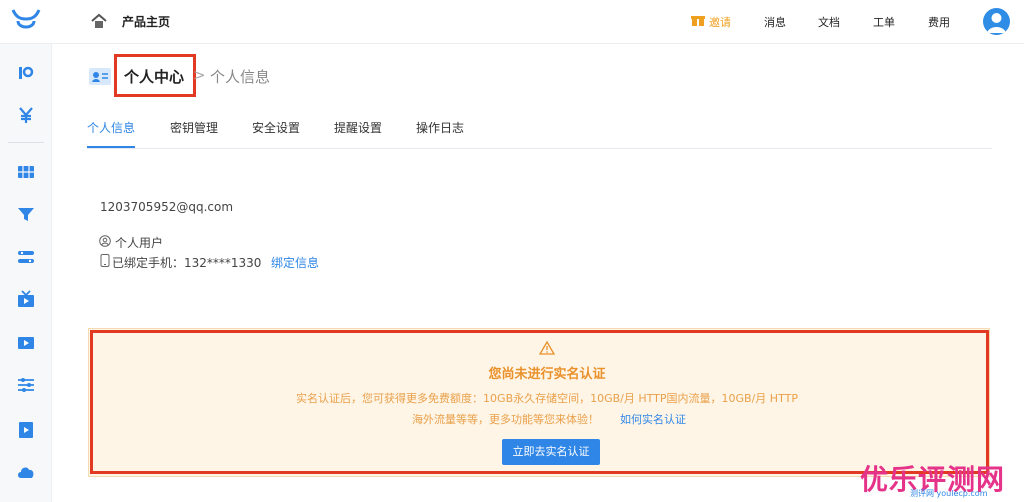  I want to click on billing-yen-icon, so click(26, 115).